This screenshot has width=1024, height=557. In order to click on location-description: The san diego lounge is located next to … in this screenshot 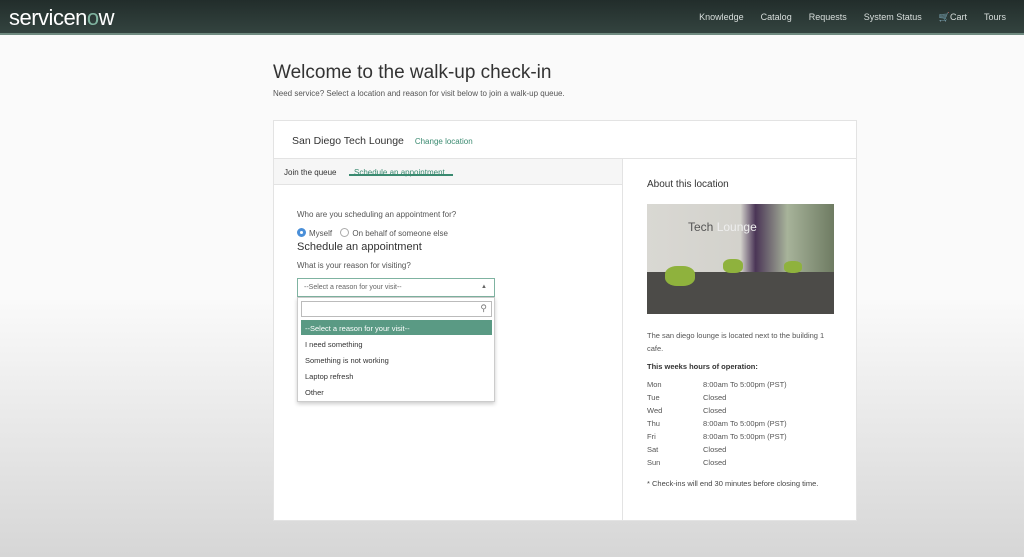, I will do `click(736, 342)`.